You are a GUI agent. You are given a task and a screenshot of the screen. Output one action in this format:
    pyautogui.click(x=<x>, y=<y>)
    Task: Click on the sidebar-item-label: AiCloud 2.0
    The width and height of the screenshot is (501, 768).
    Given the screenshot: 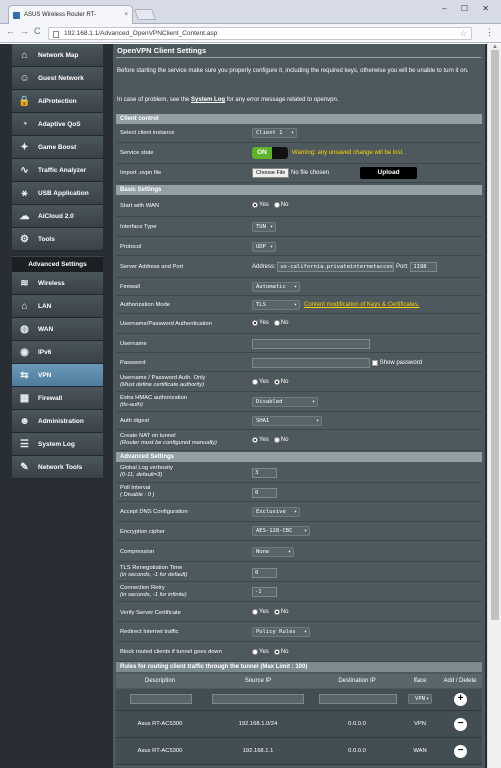 What is the action you would take?
    pyautogui.click(x=56, y=216)
    